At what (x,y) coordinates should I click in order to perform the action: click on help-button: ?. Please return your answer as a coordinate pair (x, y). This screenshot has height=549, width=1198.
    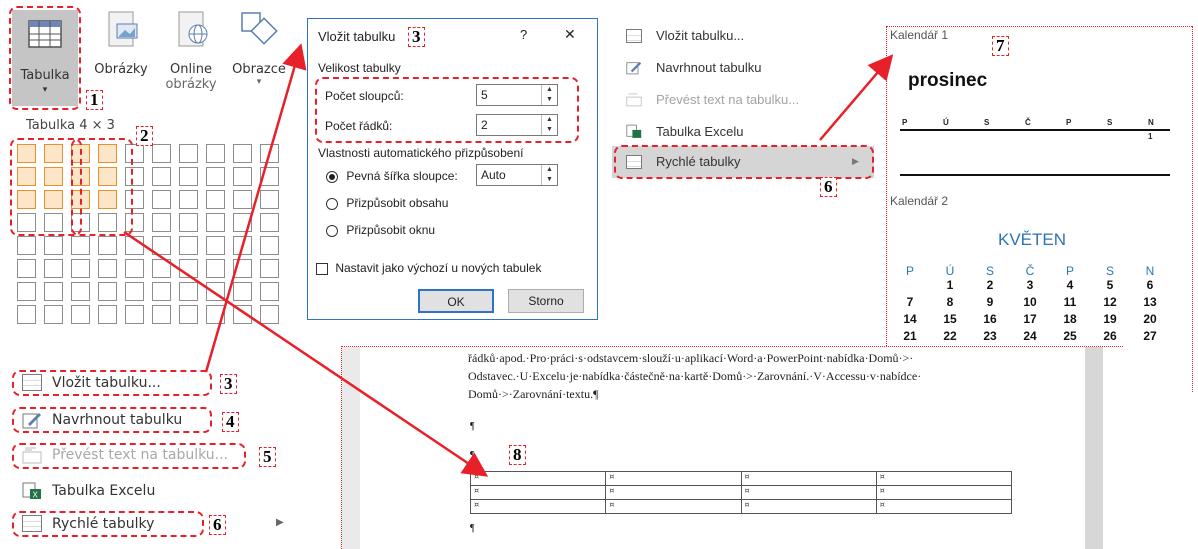
    Looking at the image, I should click on (523, 34).